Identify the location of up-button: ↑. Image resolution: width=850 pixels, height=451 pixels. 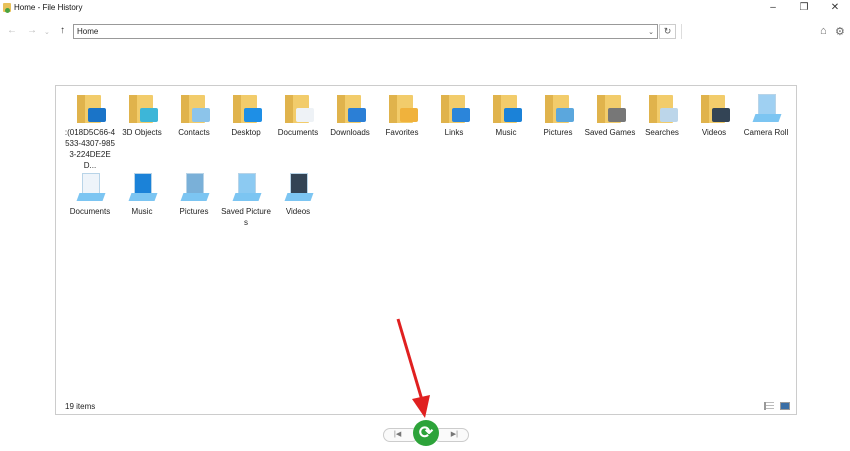
(62, 30).